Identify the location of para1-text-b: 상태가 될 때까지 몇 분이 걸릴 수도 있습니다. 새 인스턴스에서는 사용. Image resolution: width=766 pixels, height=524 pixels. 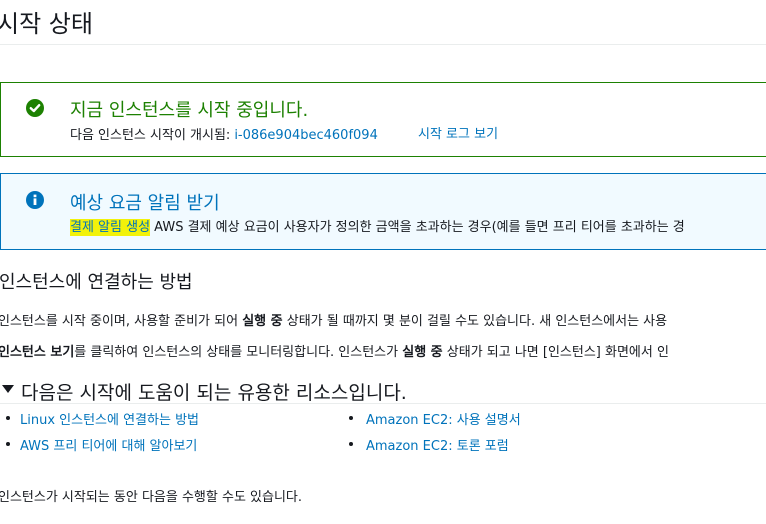
(475, 321).